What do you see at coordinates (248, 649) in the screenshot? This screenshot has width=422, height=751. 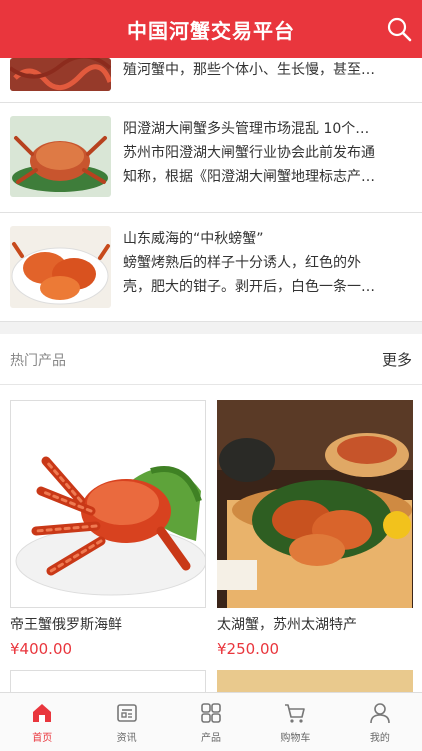 I see `product-price: ¥250.00` at bounding box center [248, 649].